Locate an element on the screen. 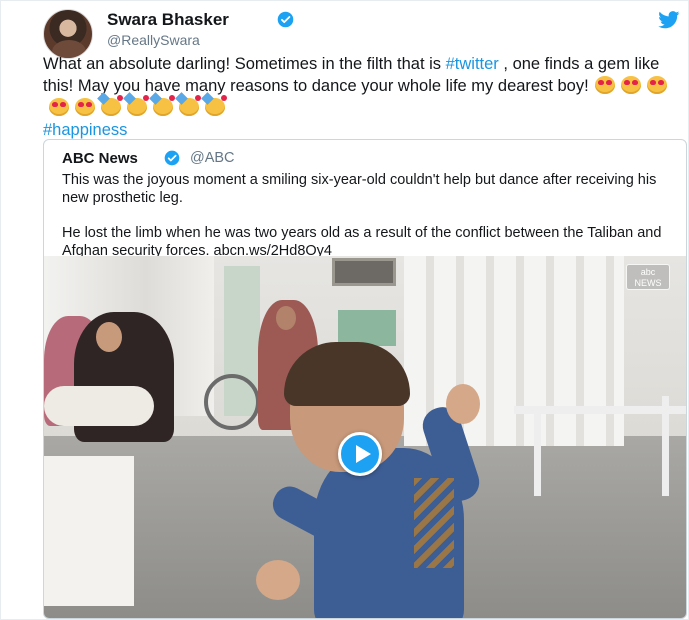 This screenshot has height=620, width=689. hashtag-twitter-link: #twitter is located at coordinates (472, 64).